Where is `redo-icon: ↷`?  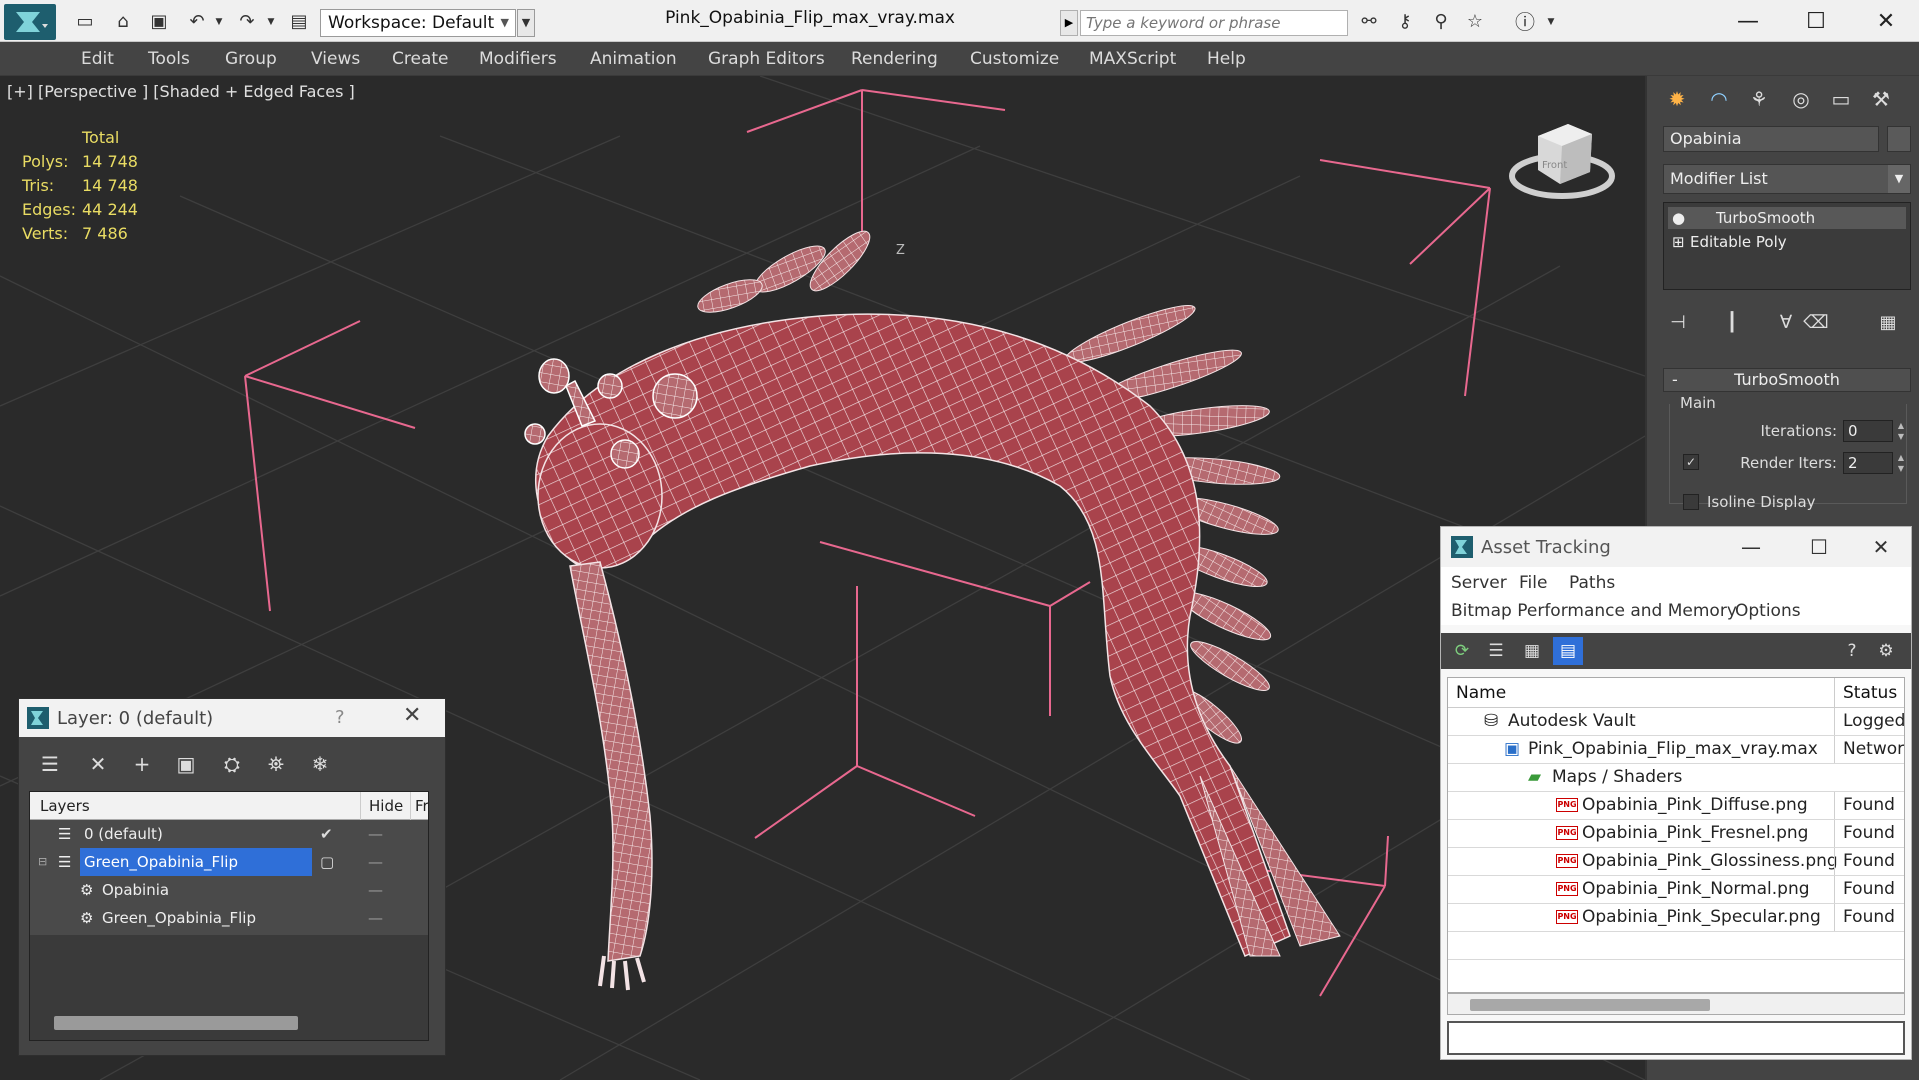 redo-icon: ↷ is located at coordinates (247, 22).